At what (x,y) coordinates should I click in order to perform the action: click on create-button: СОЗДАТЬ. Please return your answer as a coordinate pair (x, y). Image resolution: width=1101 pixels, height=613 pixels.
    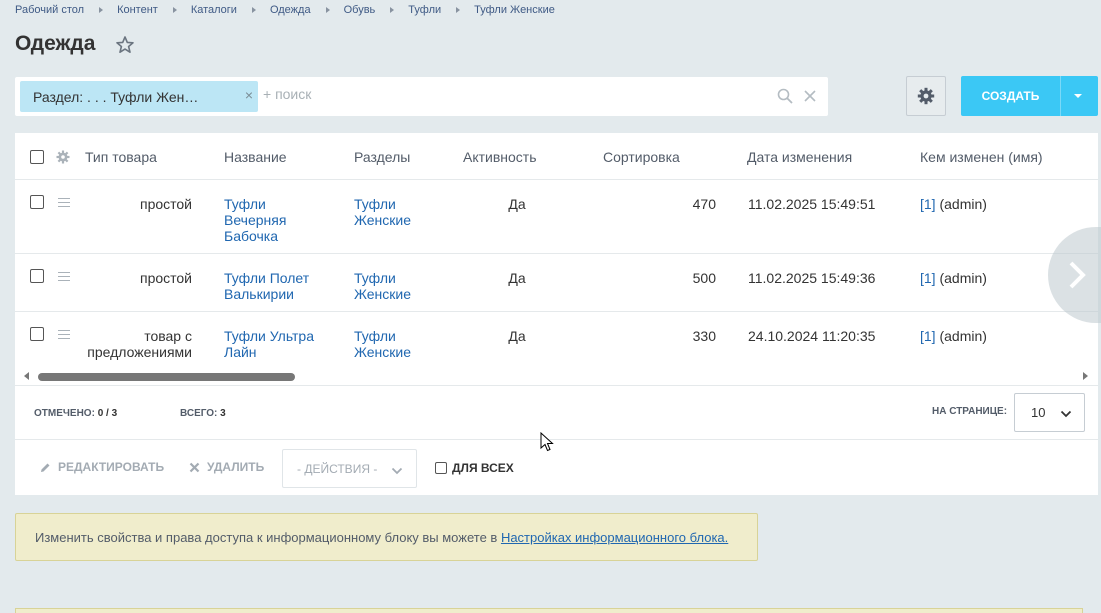
    Looking at the image, I should click on (1029, 96).